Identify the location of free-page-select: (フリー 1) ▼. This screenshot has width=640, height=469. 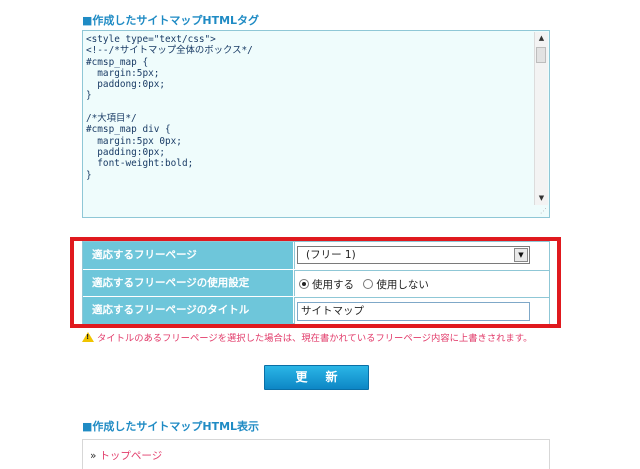
(413, 255).